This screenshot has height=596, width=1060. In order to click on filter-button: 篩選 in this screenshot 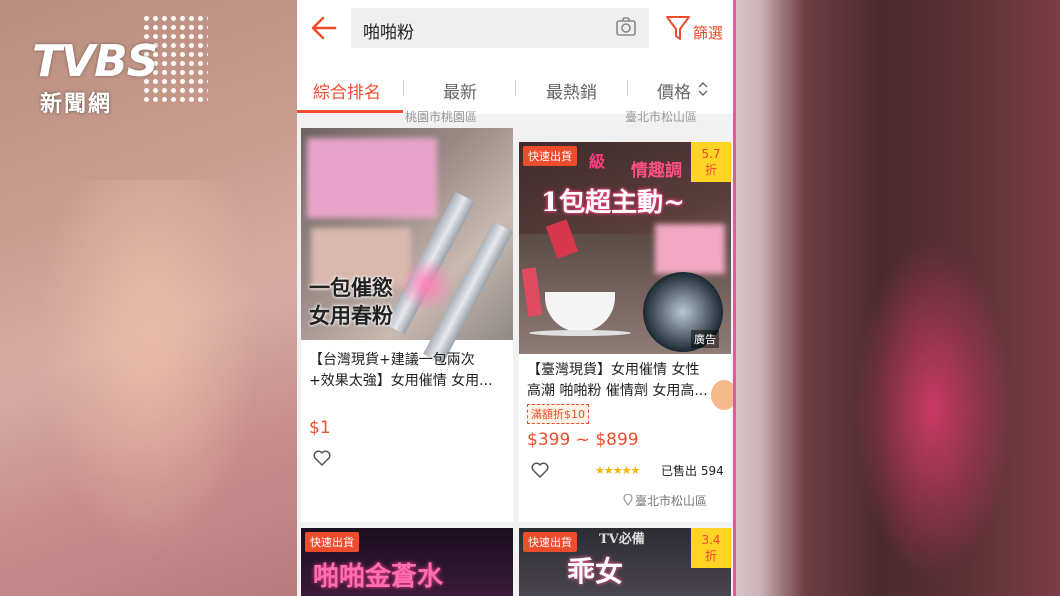, I will do `click(697, 29)`.